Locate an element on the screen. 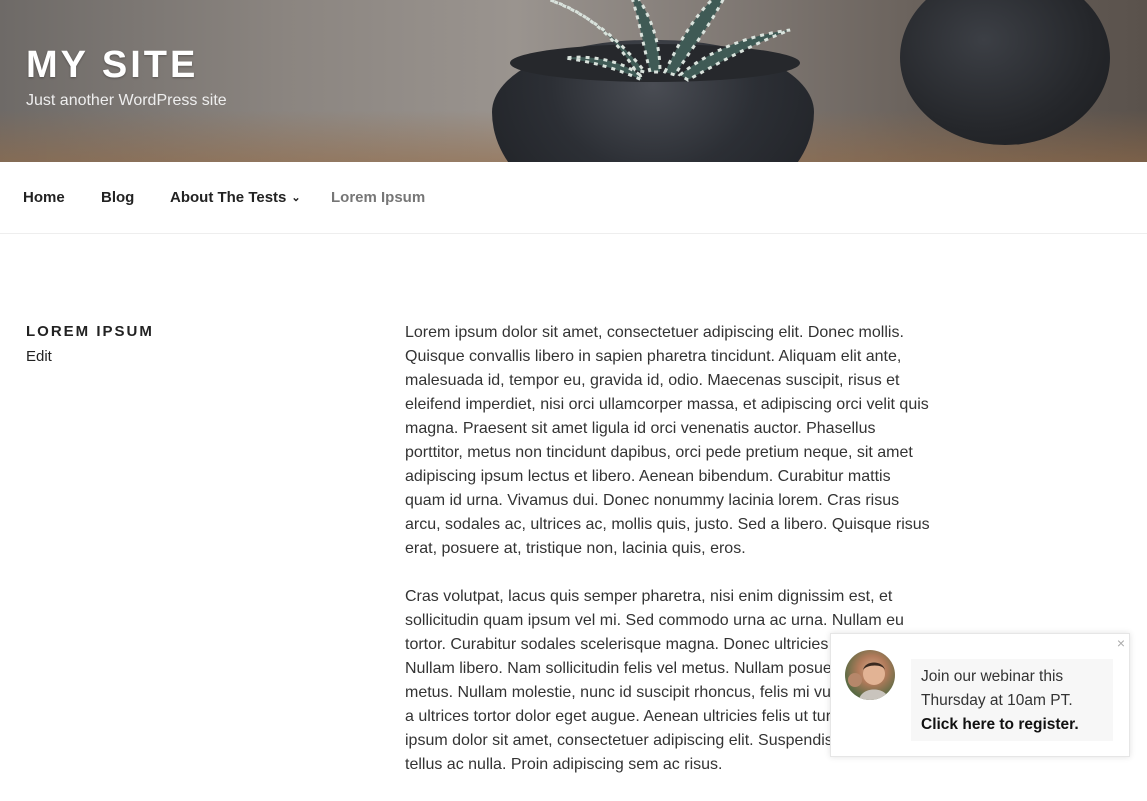  nav-item-lorem-ipsum: Lorem Ipsum is located at coordinates (378, 197).